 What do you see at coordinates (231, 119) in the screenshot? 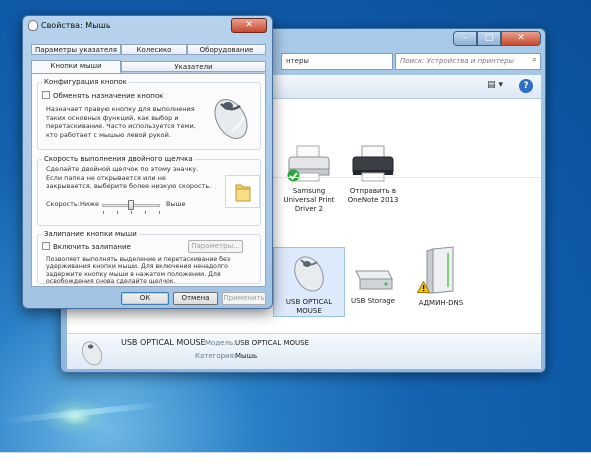
I see `mouse-illustration-icon` at bounding box center [231, 119].